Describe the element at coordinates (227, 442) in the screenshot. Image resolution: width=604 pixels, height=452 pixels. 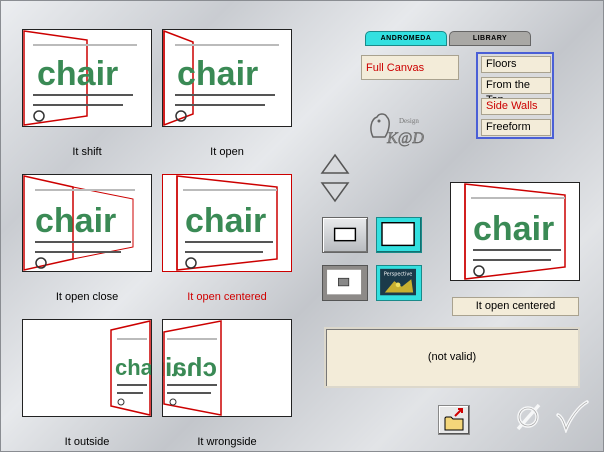
I see `preset-label: It wrongside` at that location.